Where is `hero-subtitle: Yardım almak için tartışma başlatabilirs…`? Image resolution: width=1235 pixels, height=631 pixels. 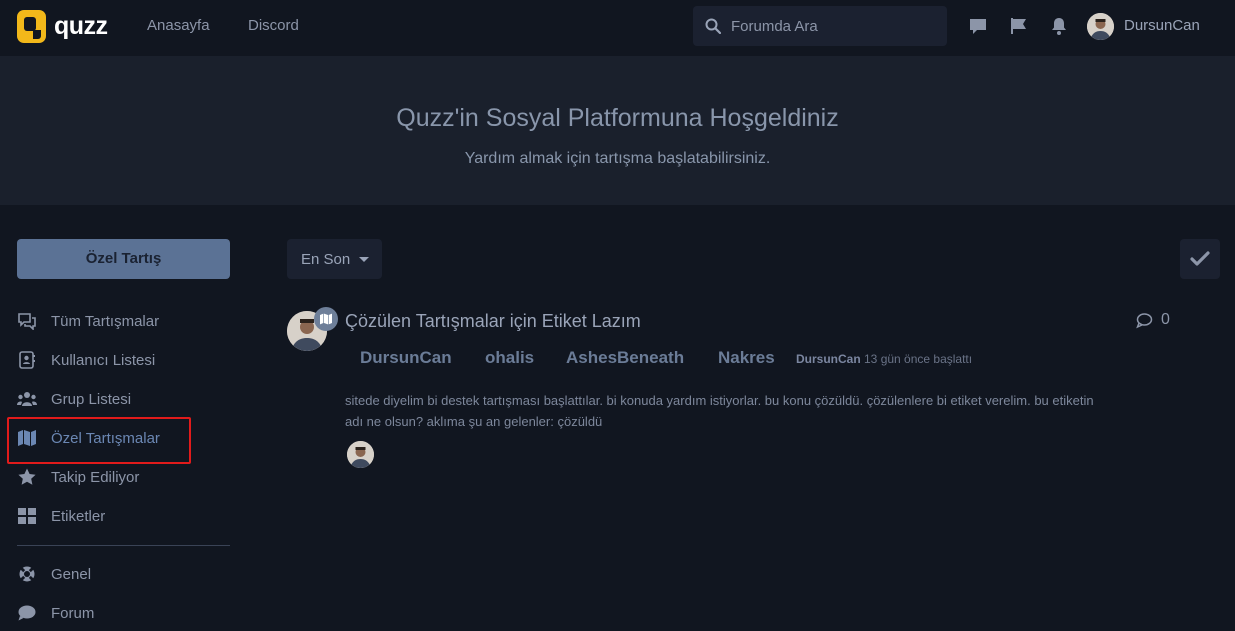 hero-subtitle: Yardım almak için tartışma başlatabilirs… is located at coordinates (617, 158).